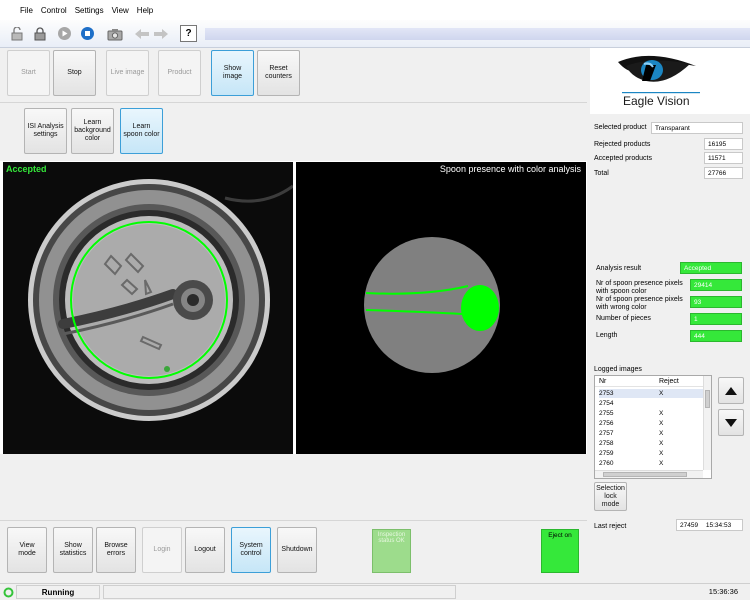  I want to click on scroll-up-button, so click(731, 390).